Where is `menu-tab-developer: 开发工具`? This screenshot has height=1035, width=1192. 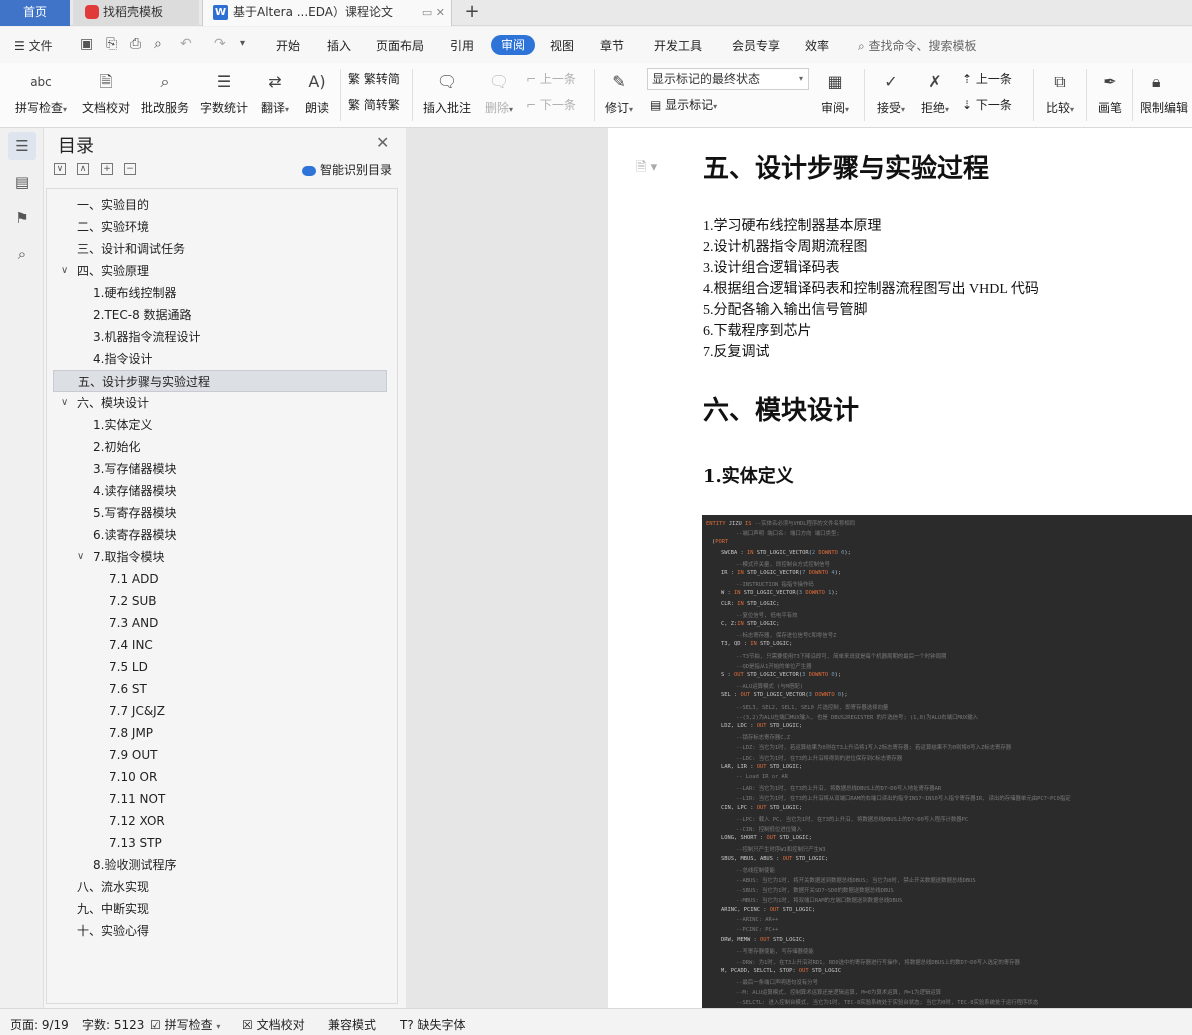 menu-tab-developer: 开发工具 is located at coordinates (678, 45).